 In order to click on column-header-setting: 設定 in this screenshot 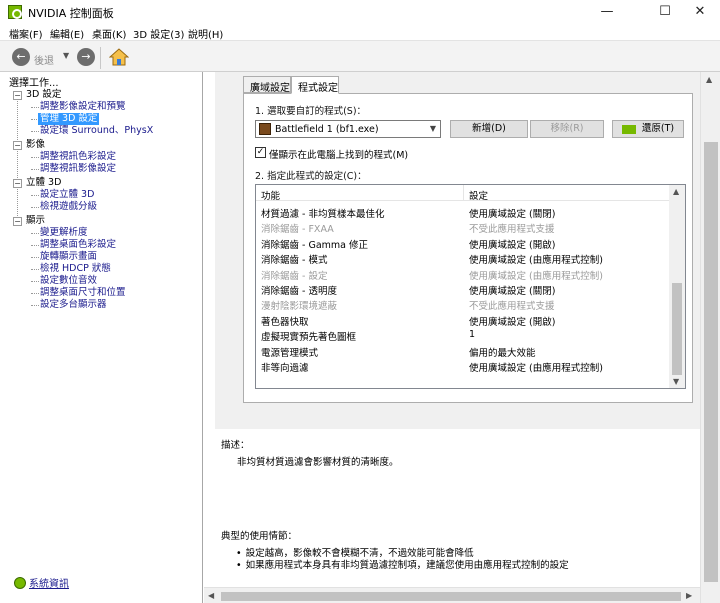, I will do `click(478, 195)`.